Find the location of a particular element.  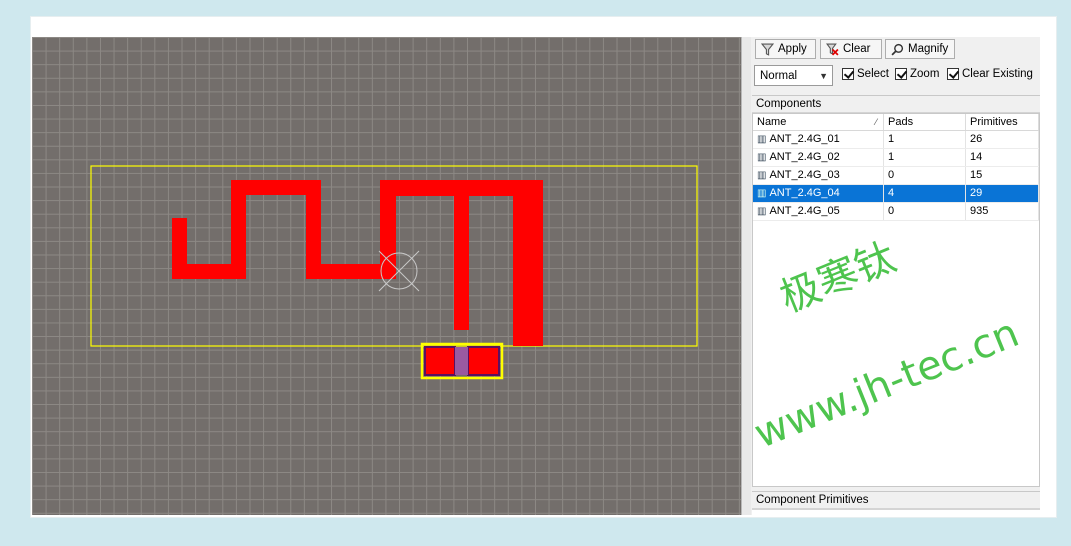

component-primitives-section-title: Component Primitives is located at coordinates (896, 500).